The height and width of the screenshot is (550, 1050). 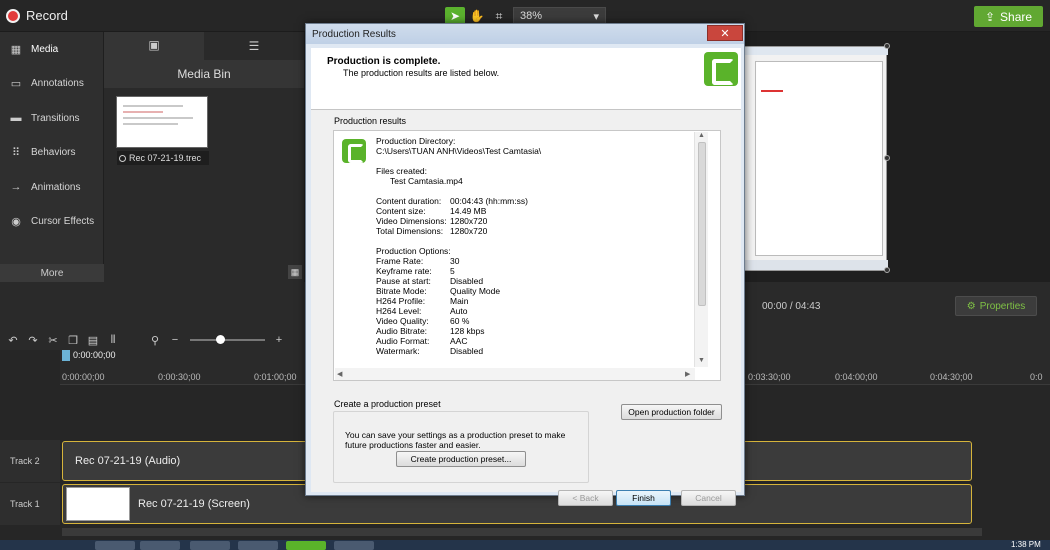 What do you see at coordinates (459, 301) in the screenshot?
I see `option-value: Main` at bounding box center [459, 301].